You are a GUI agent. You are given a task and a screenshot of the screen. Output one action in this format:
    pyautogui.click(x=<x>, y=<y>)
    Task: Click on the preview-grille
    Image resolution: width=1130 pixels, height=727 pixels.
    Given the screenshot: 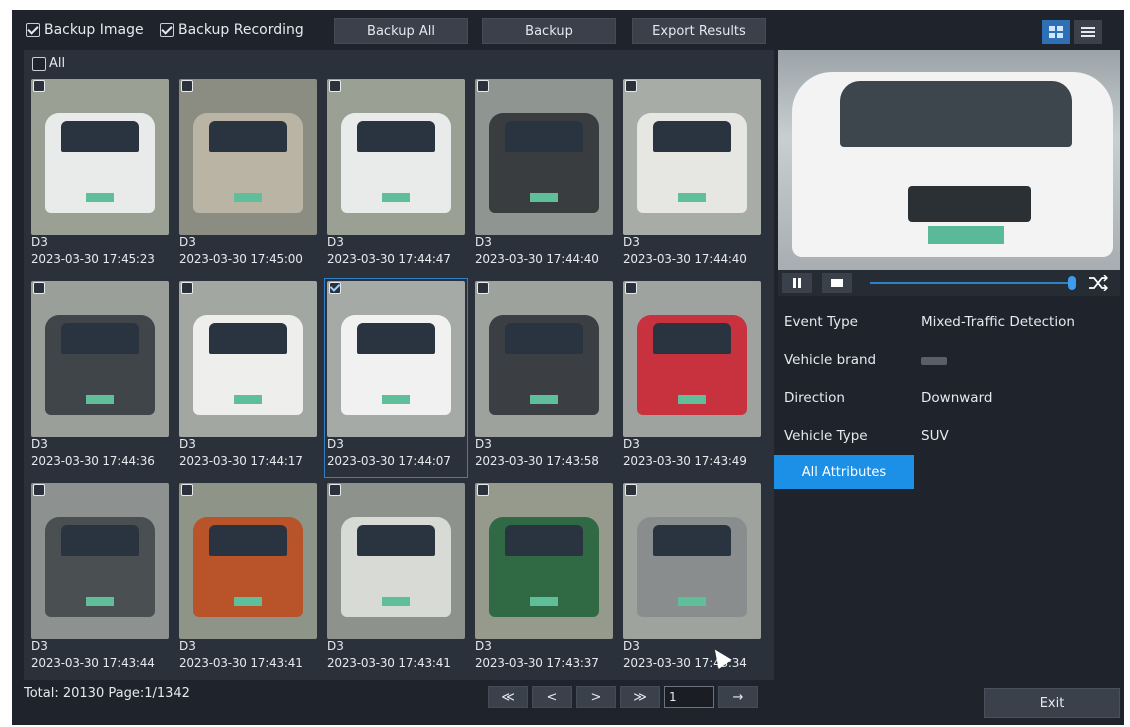 What is the action you would take?
    pyautogui.click(x=969, y=204)
    